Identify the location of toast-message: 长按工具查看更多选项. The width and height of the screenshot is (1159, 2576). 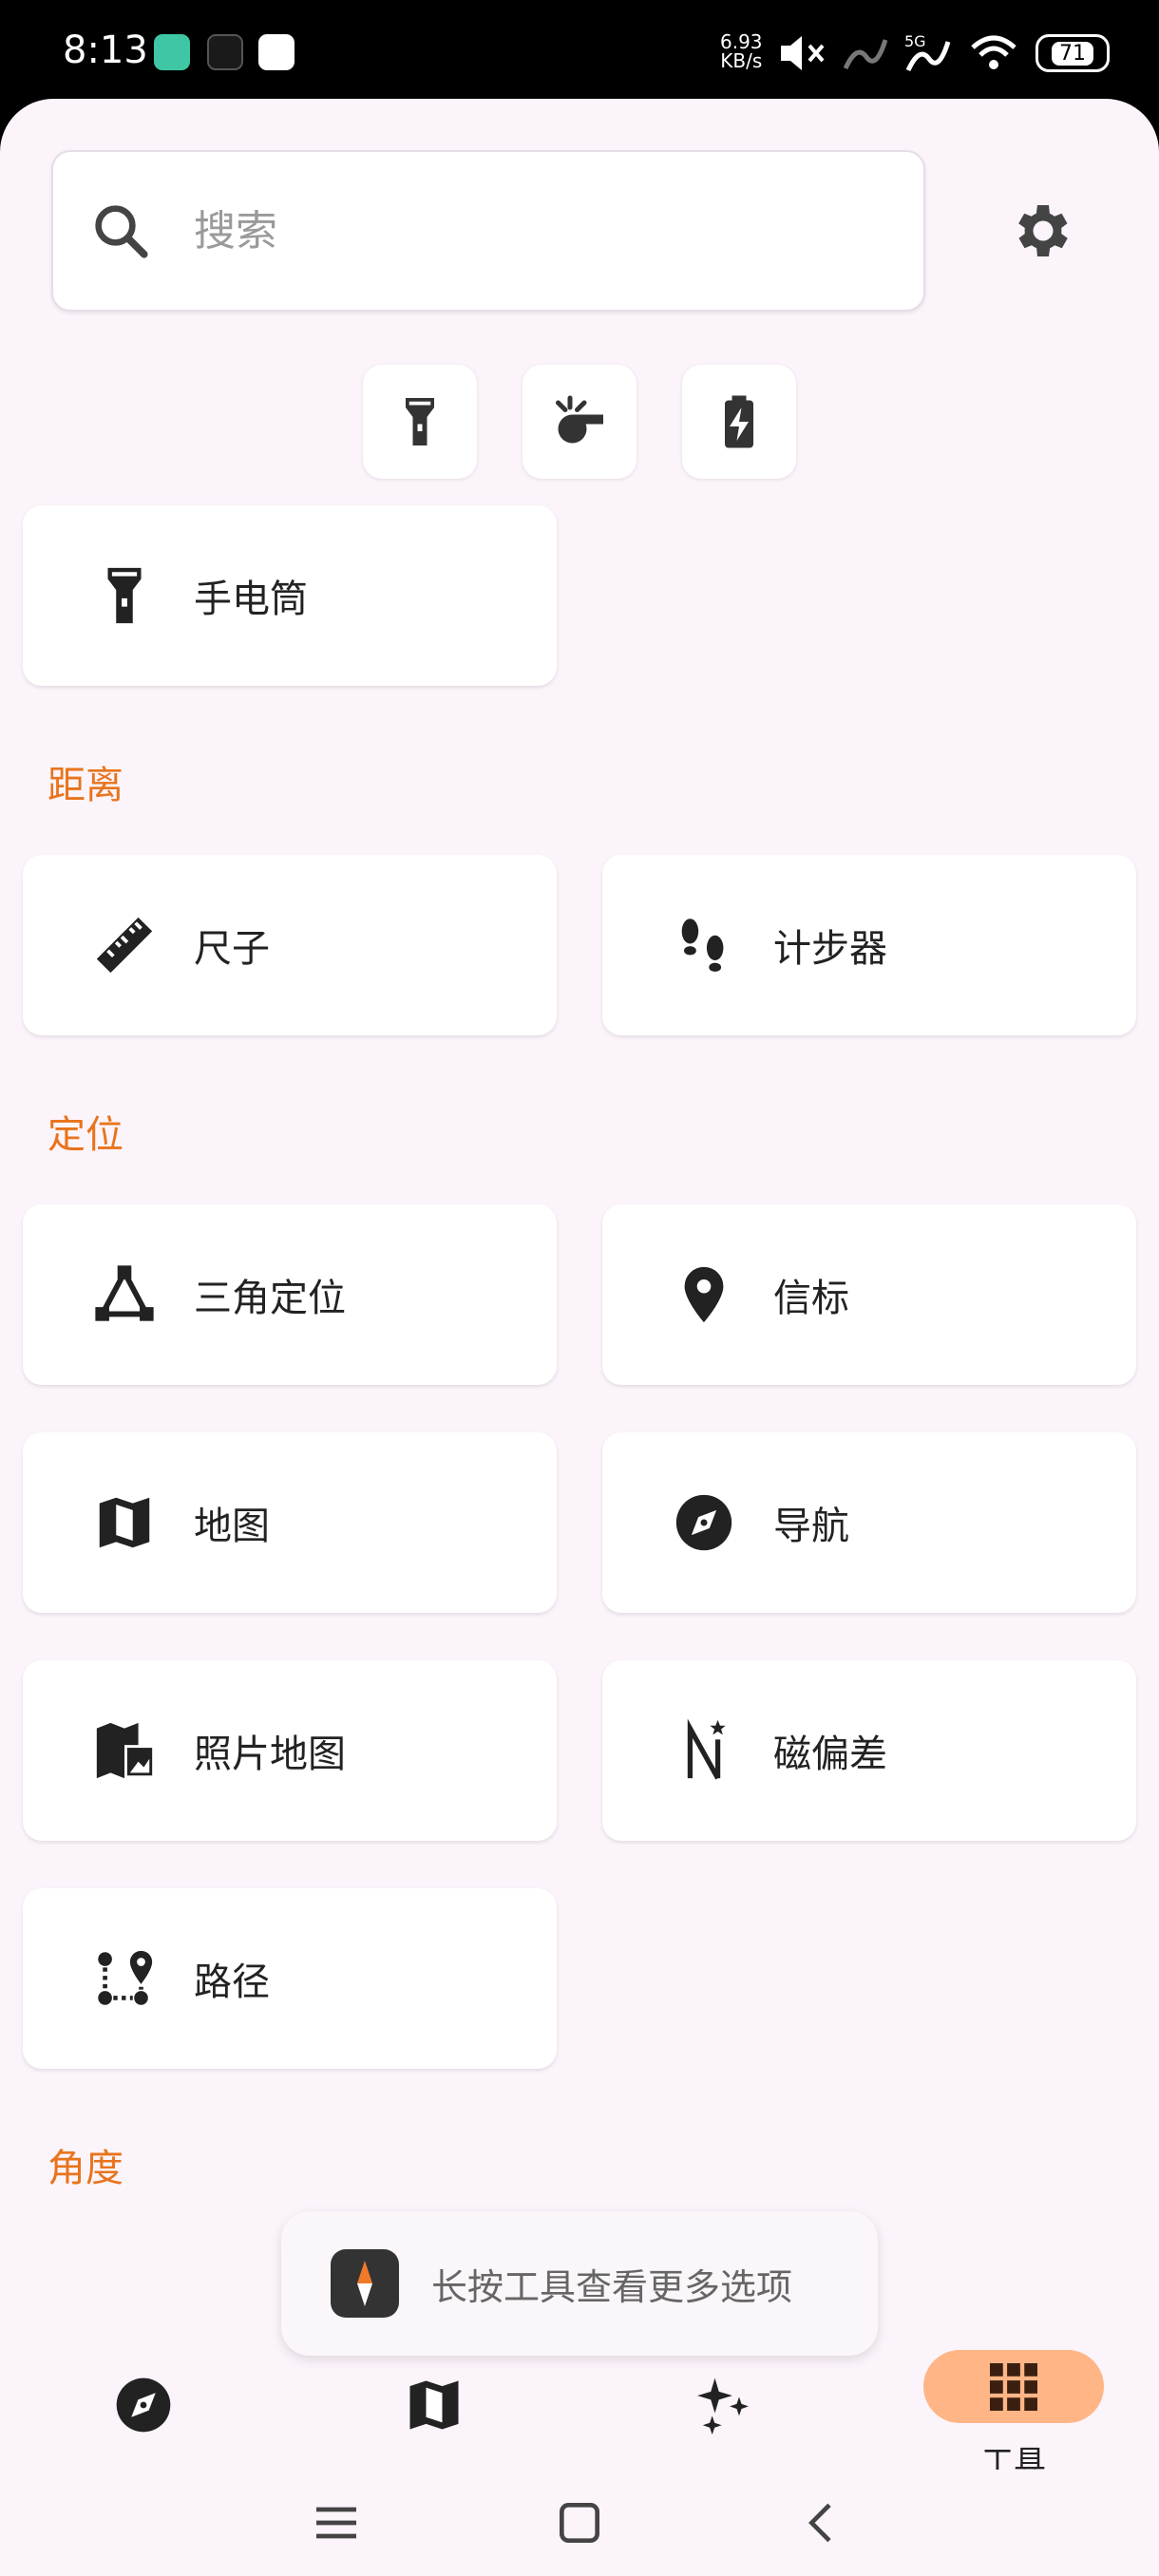
(579, 2283).